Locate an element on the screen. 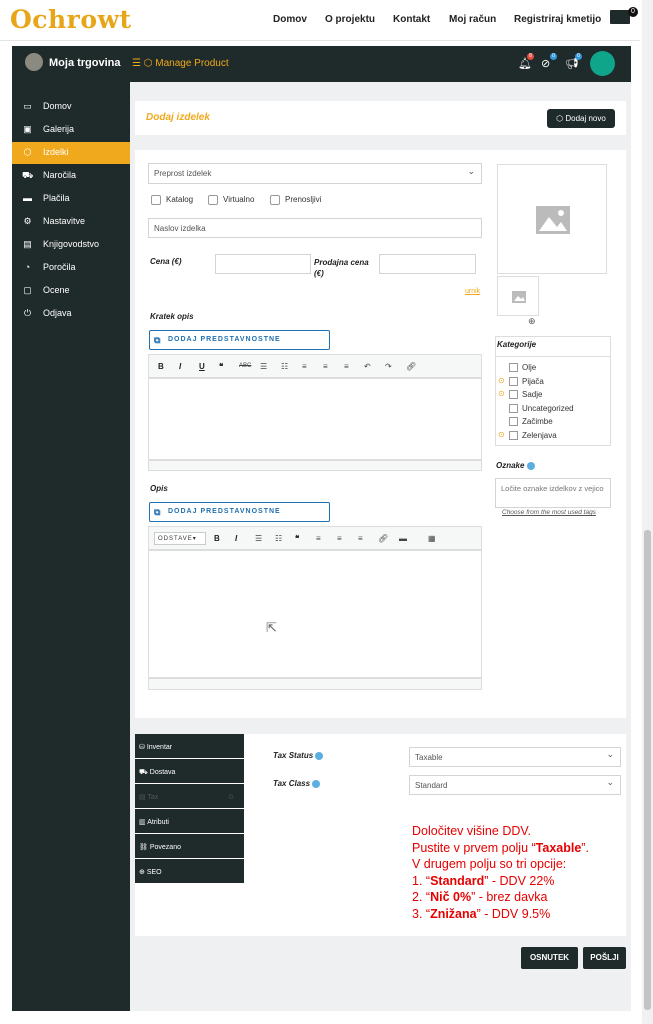  sidebar-item-products: ⬡ Izdelki is located at coordinates (71, 153).